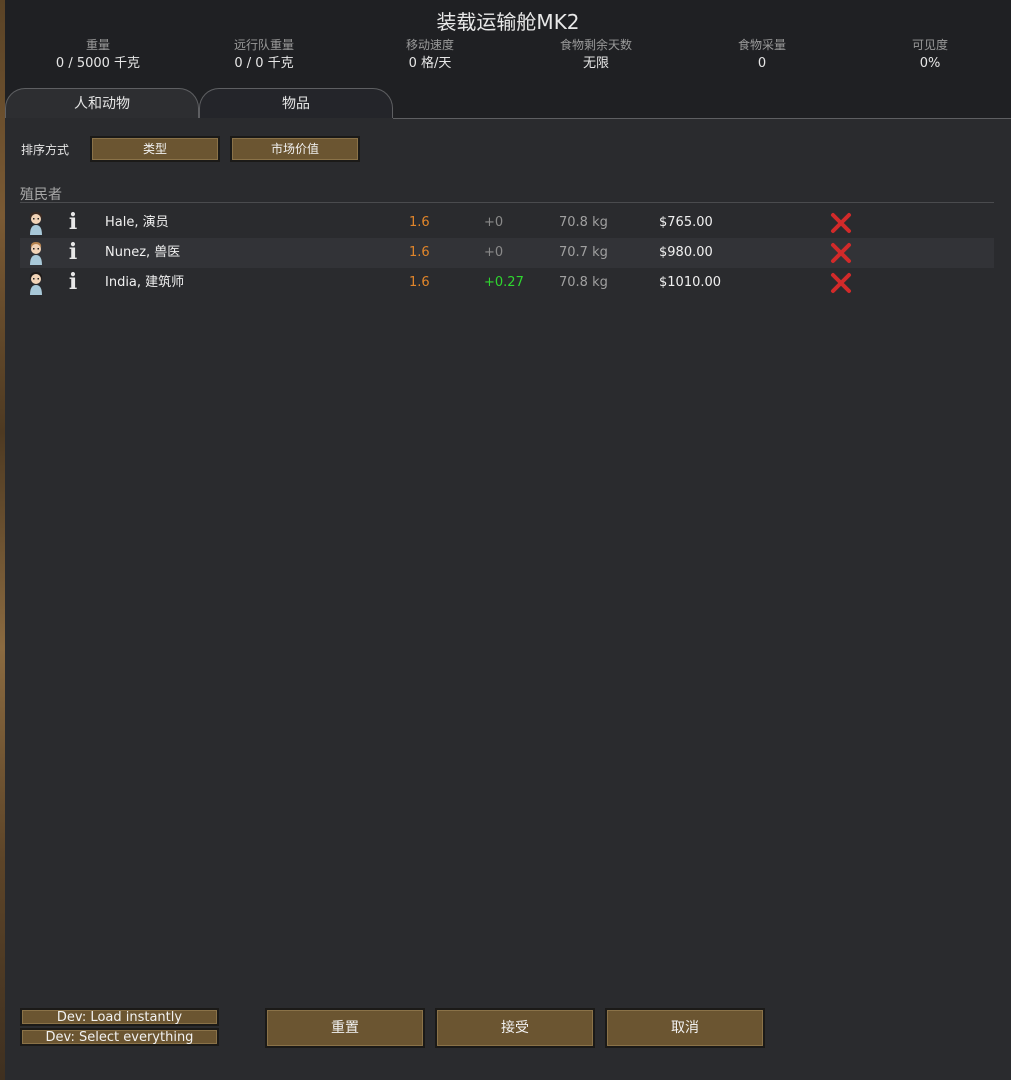  What do you see at coordinates (702, 118) in the screenshot?
I see `tab-divider` at bounding box center [702, 118].